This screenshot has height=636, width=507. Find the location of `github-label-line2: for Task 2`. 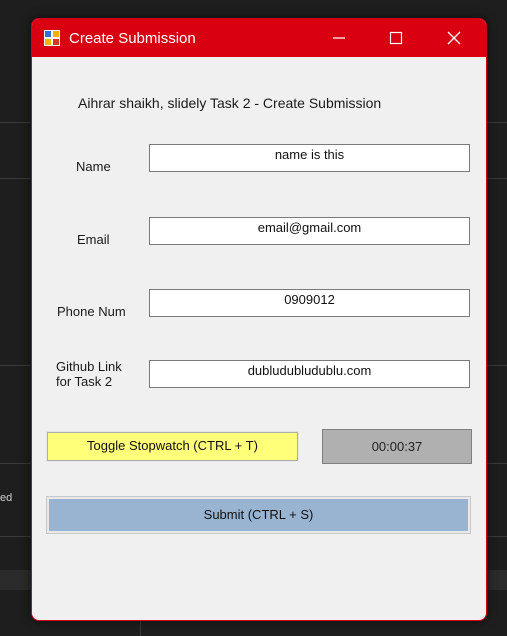

github-label-line2: for Task 2 is located at coordinates (84, 381).